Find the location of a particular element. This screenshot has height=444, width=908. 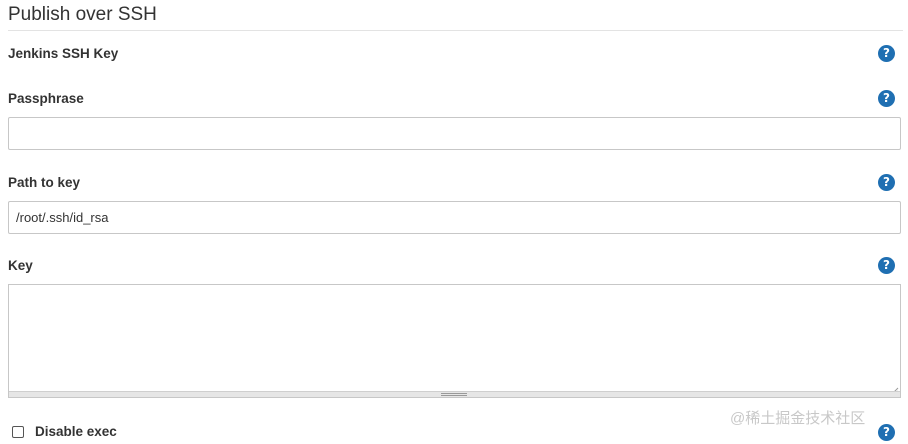

path-to-key-help-icon: ? is located at coordinates (886, 182).